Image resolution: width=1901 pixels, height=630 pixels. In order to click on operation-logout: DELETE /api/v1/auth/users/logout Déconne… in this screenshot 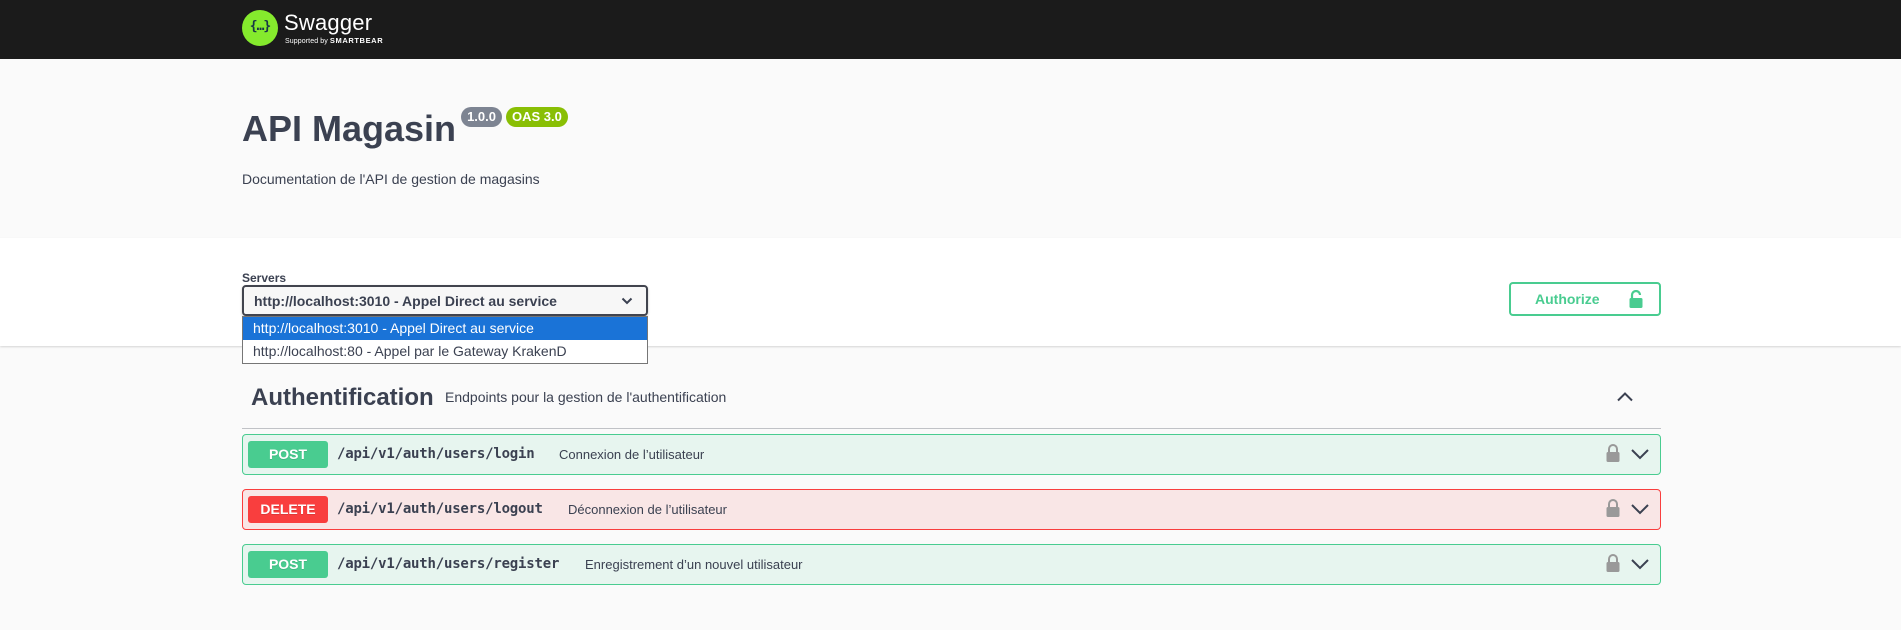, I will do `click(951, 509)`.